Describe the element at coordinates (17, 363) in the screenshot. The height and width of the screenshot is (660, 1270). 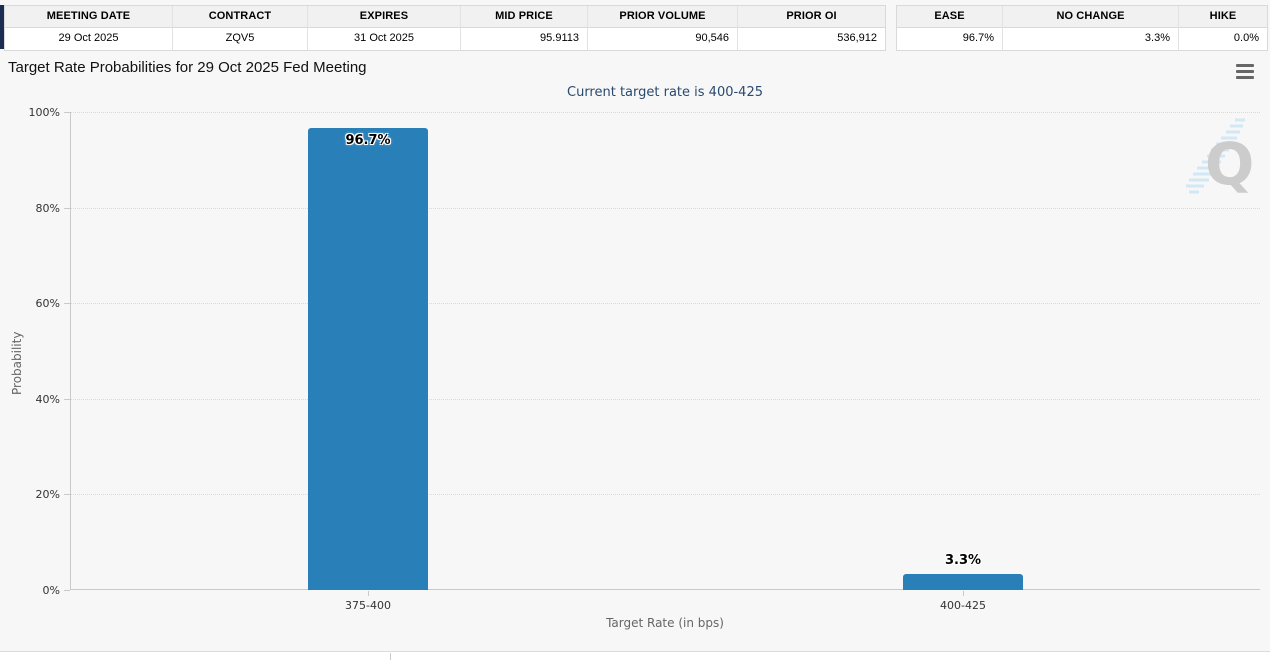
I see `y-axis-title: Probability` at that location.